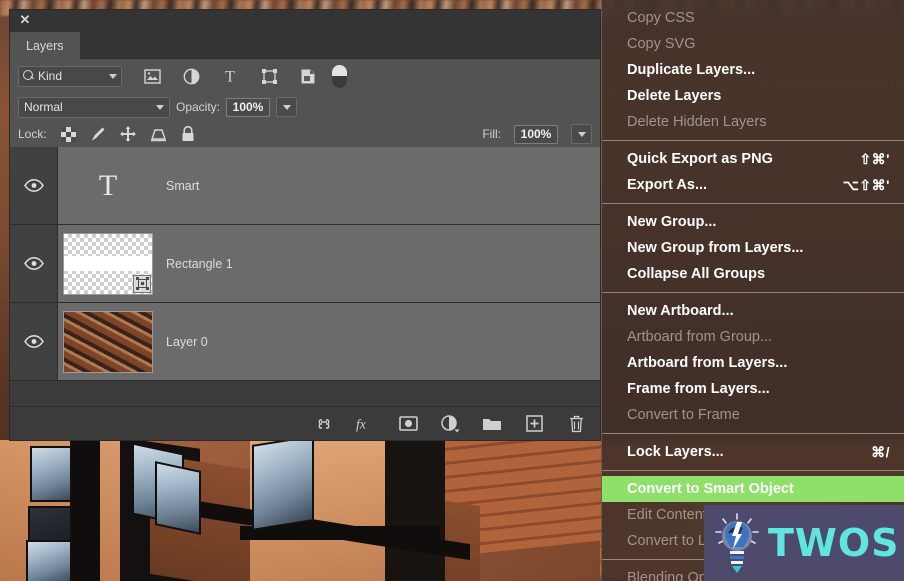 This screenshot has width=904, height=581. I want to click on image-layer-thumbnail, so click(108, 341).